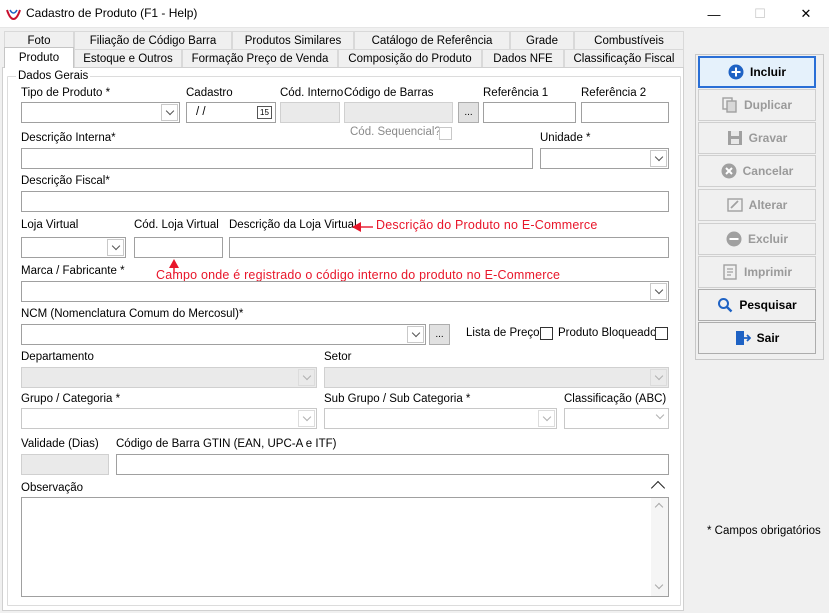 The width and height of the screenshot is (829, 613). I want to click on marca-select, so click(345, 291).